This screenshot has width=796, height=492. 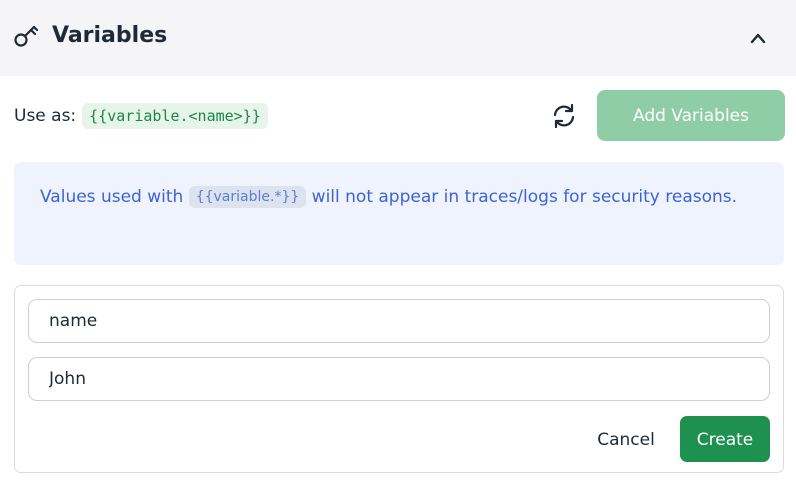 What do you see at coordinates (399, 321) in the screenshot?
I see `variable-name-input` at bounding box center [399, 321].